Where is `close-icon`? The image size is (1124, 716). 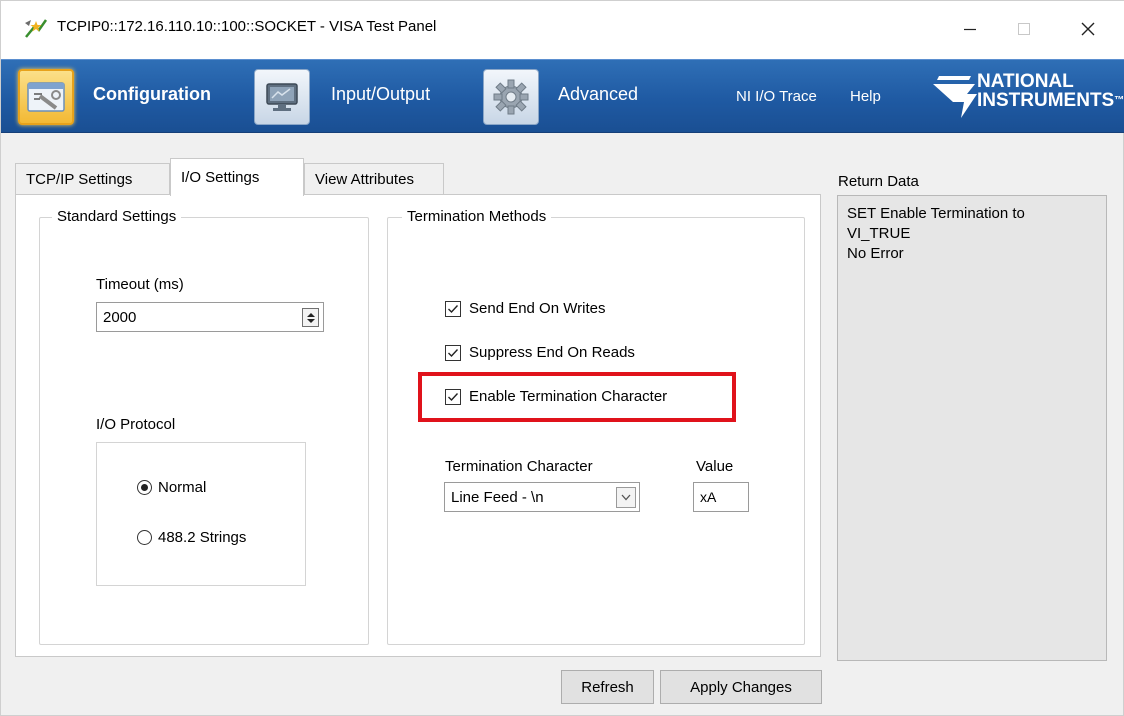 close-icon is located at coordinates (1088, 29).